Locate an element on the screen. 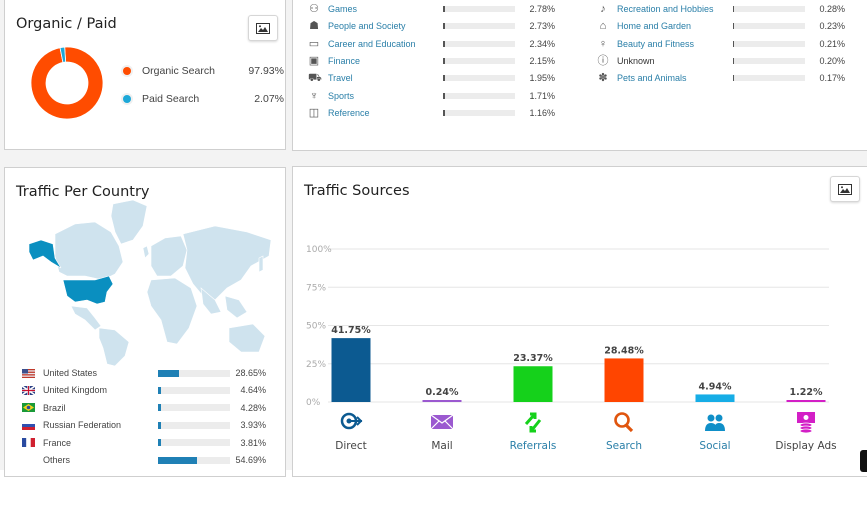 This screenshot has width=867, height=513. map-australia is located at coordinates (247, 338).